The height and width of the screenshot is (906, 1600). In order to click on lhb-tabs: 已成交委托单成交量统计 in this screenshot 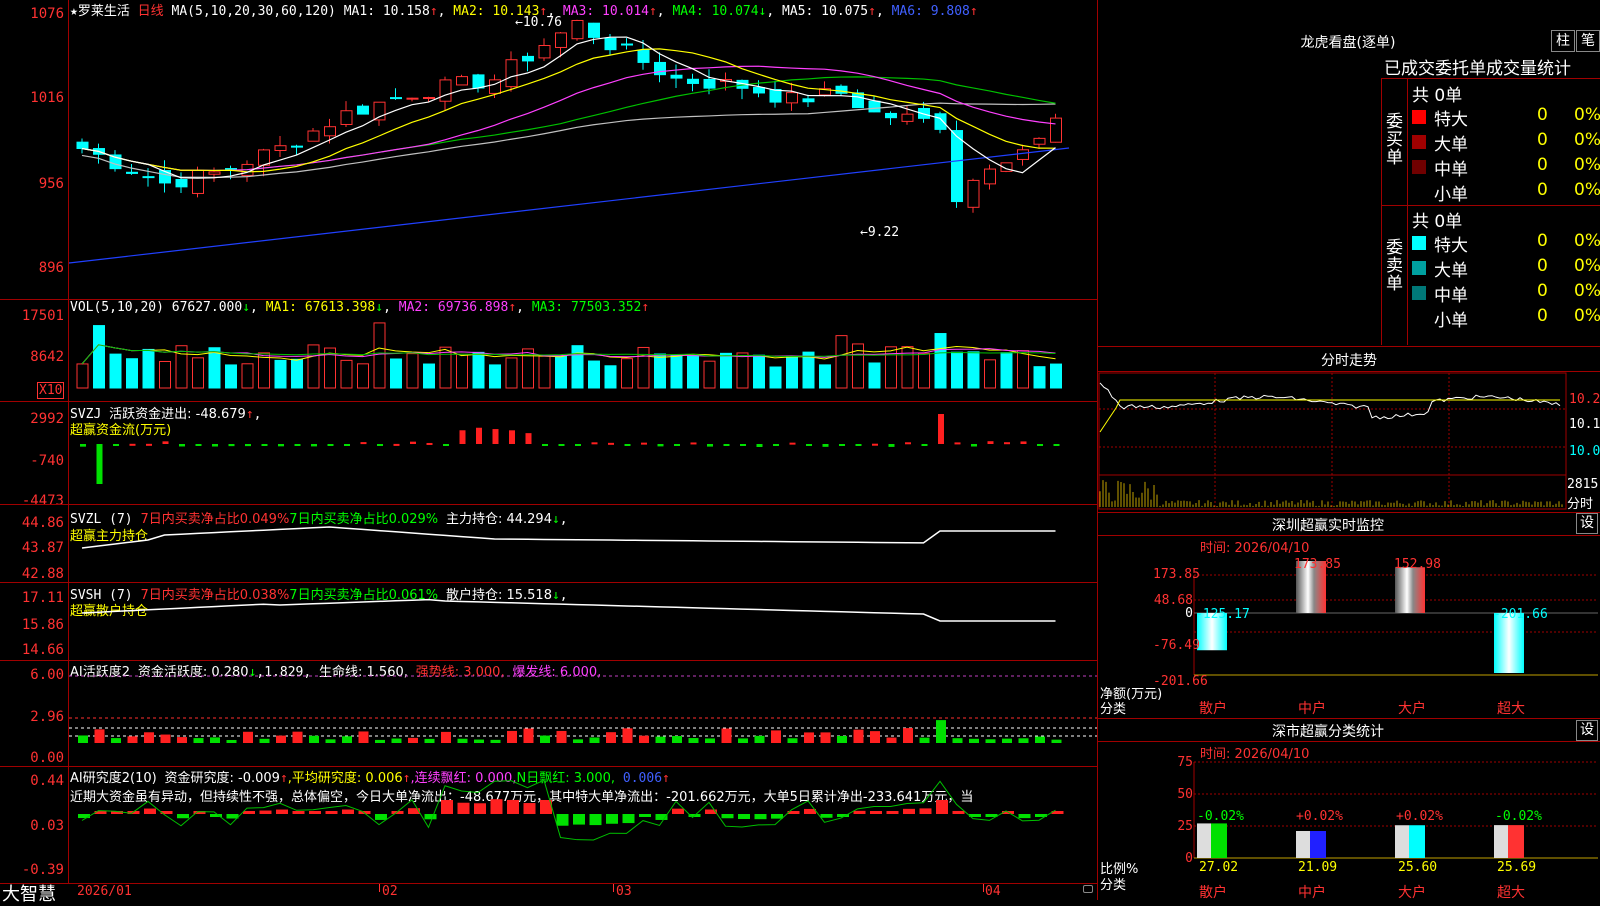, I will do `click(1492, 66)`.